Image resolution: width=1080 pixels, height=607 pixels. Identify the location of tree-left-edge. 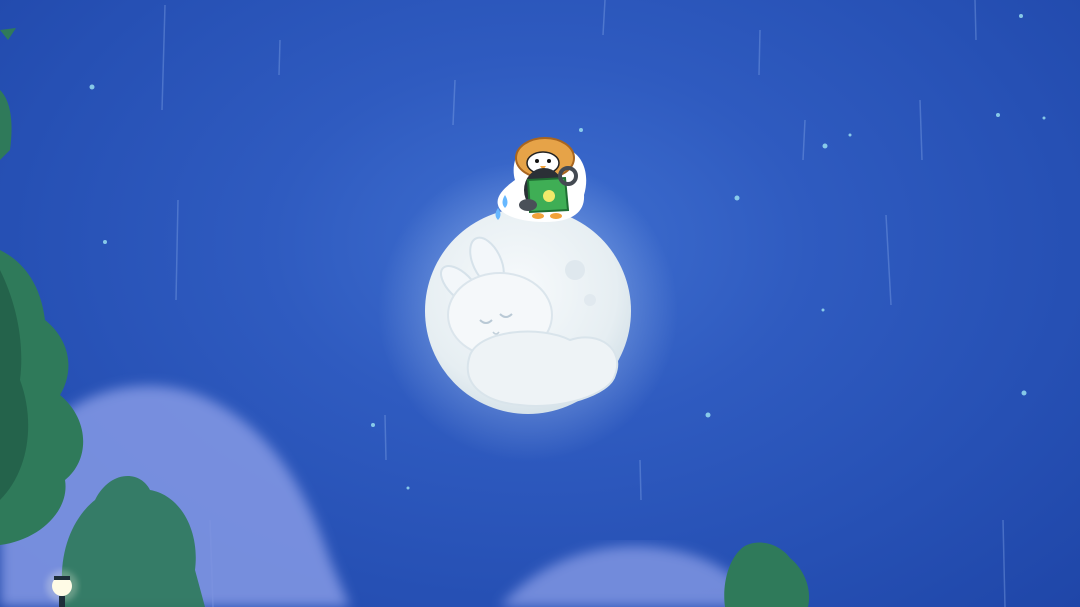
(42, 286).